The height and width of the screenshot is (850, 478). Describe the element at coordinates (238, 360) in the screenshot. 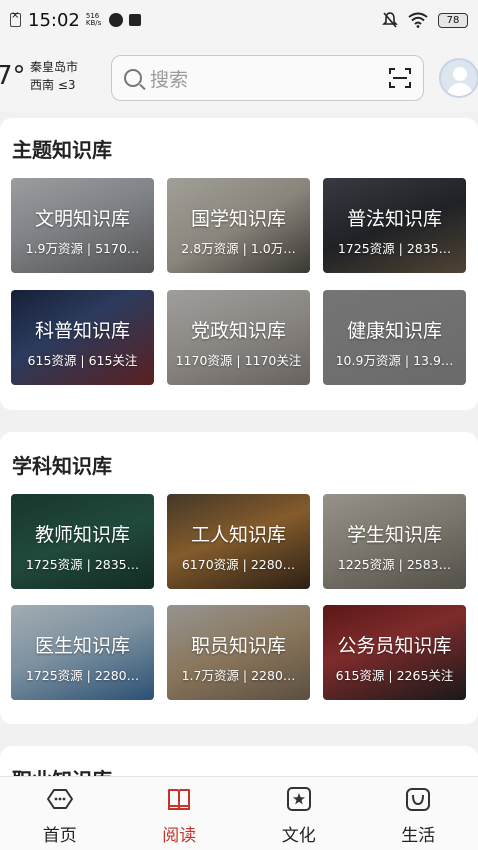

I see `card-stats: 1170资源 | 1170关注` at that location.